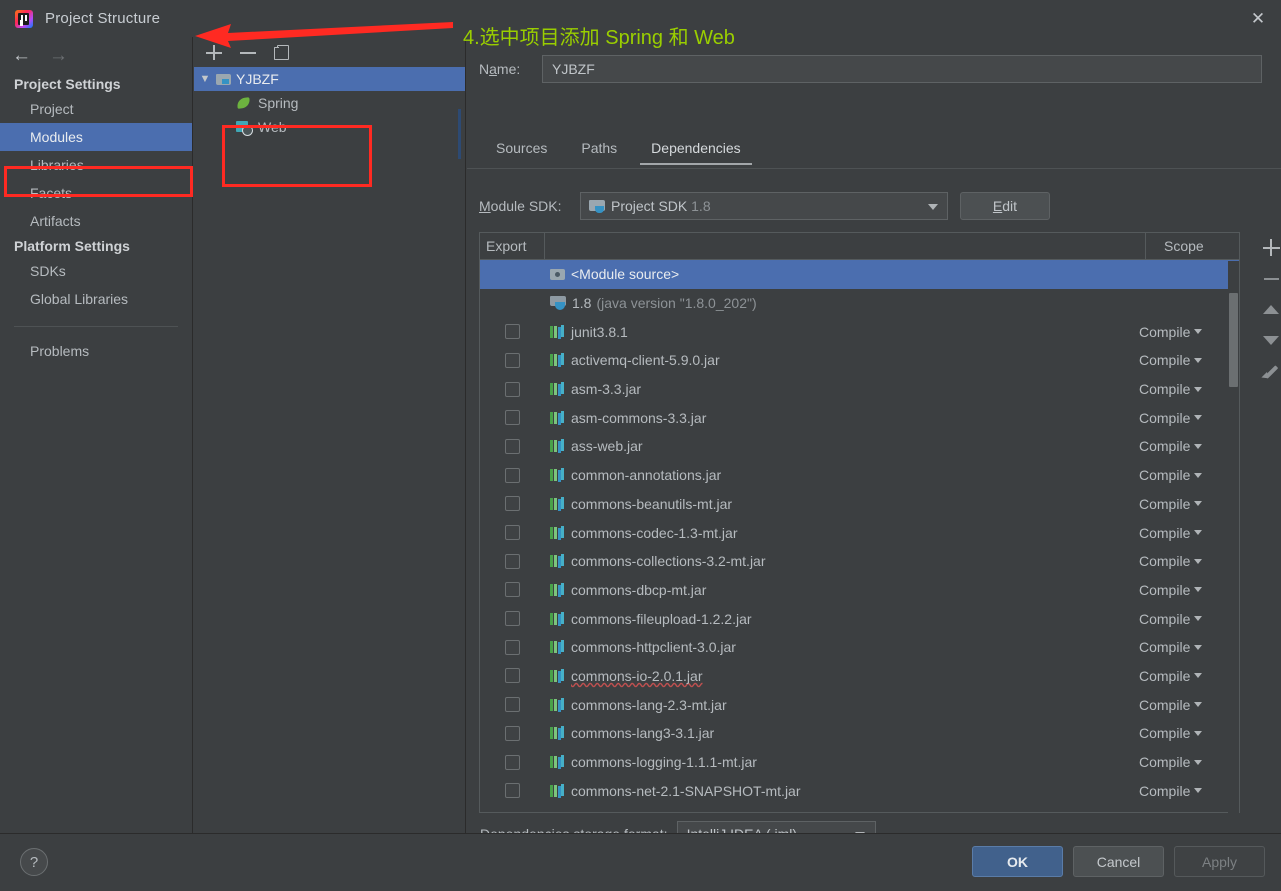  Describe the element at coordinates (859, 446) in the screenshot. I see `table-row: ass-web.jar Compile` at that location.